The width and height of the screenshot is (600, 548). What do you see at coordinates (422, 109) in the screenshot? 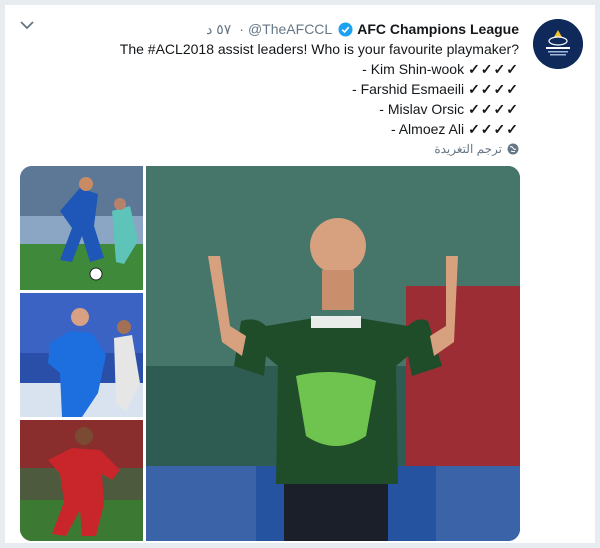
I see `player-name: - Mislav Orsic` at bounding box center [422, 109].